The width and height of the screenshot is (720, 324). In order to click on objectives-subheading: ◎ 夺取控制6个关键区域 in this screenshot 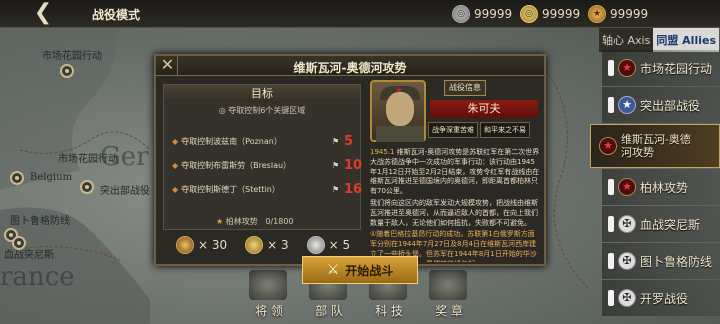, I will do `click(262, 110)`.